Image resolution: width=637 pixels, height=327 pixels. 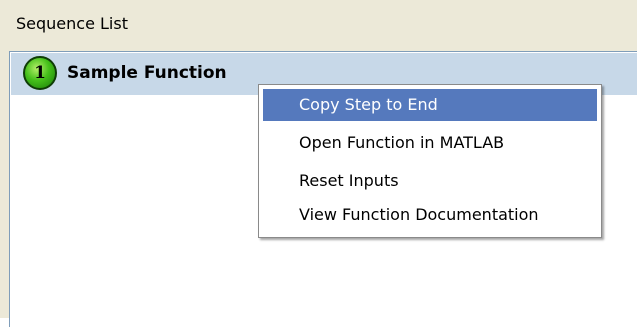 What do you see at coordinates (430, 105) in the screenshot?
I see `menu-item-copy-step-to-end: Copy Step to End` at bounding box center [430, 105].